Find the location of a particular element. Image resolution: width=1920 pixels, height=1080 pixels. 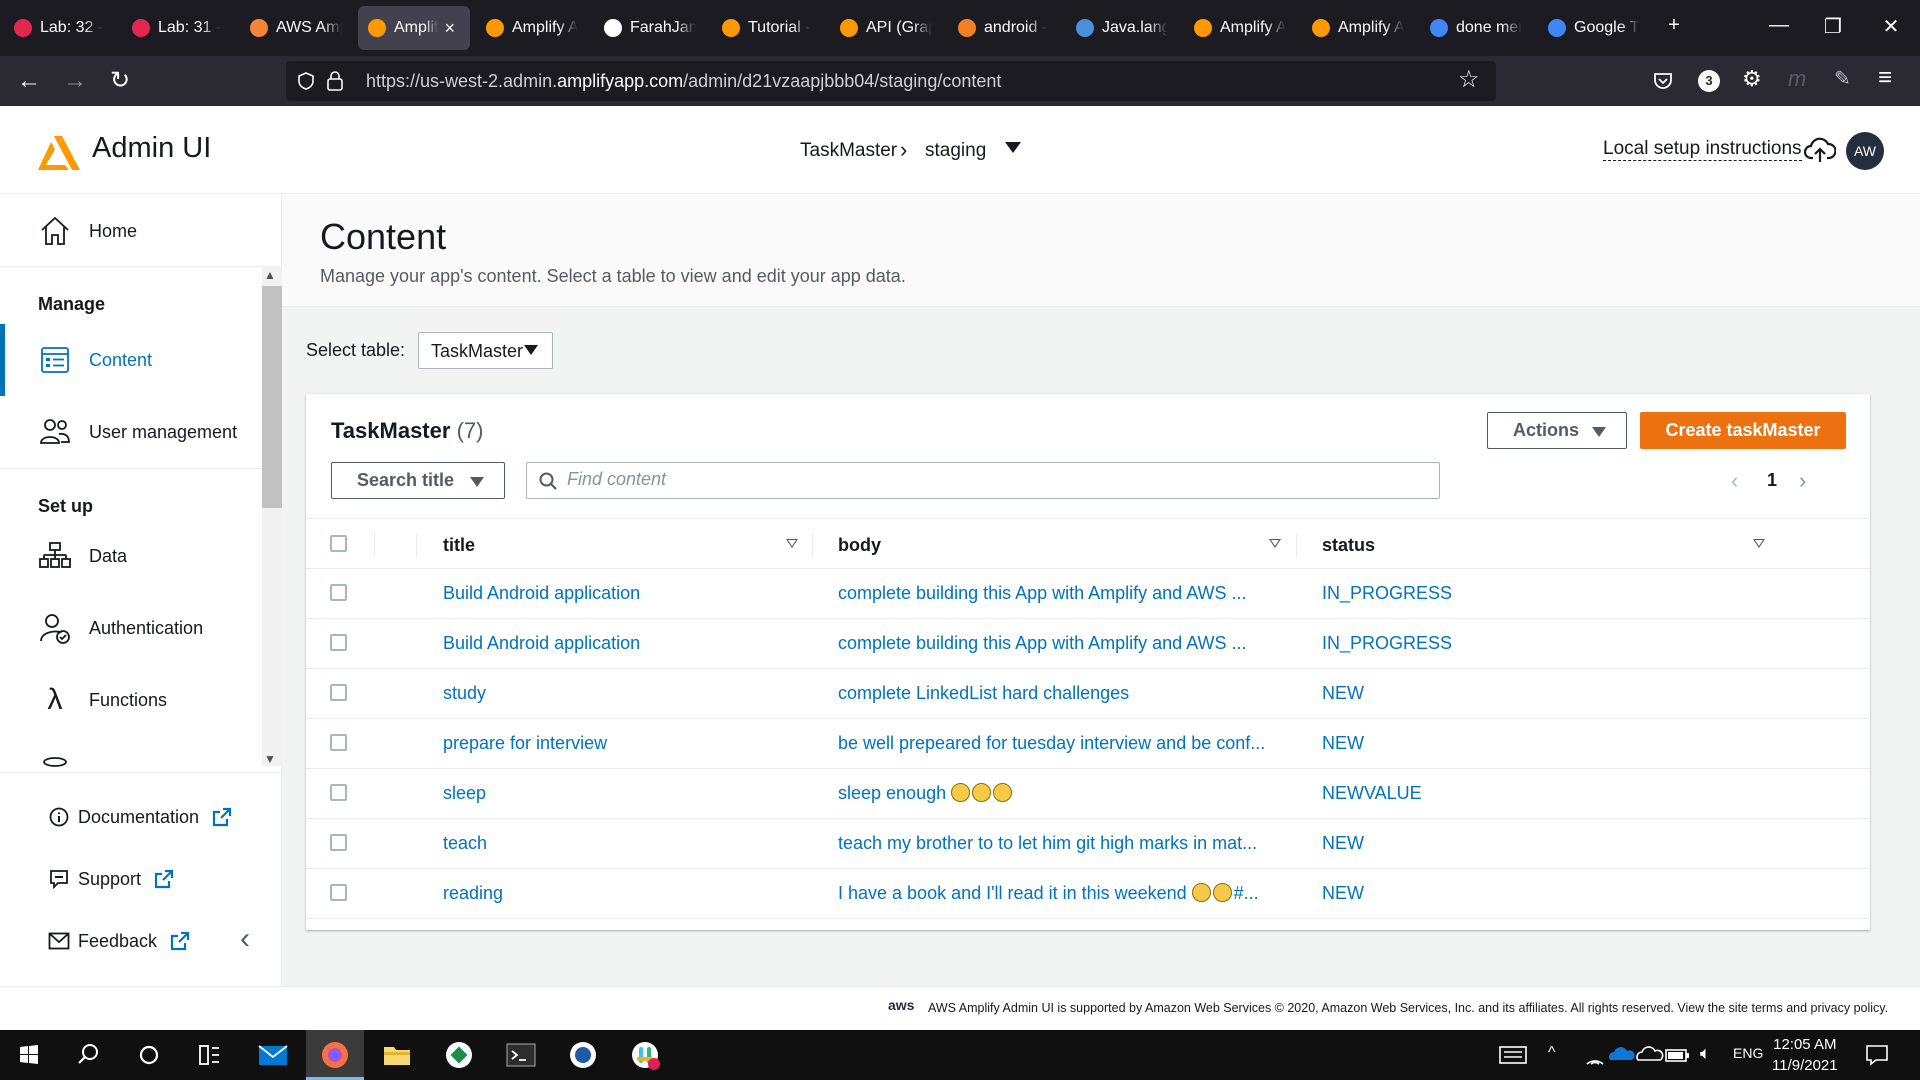

scroll-up-icon: ▲ is located at coordinates (270, 275).